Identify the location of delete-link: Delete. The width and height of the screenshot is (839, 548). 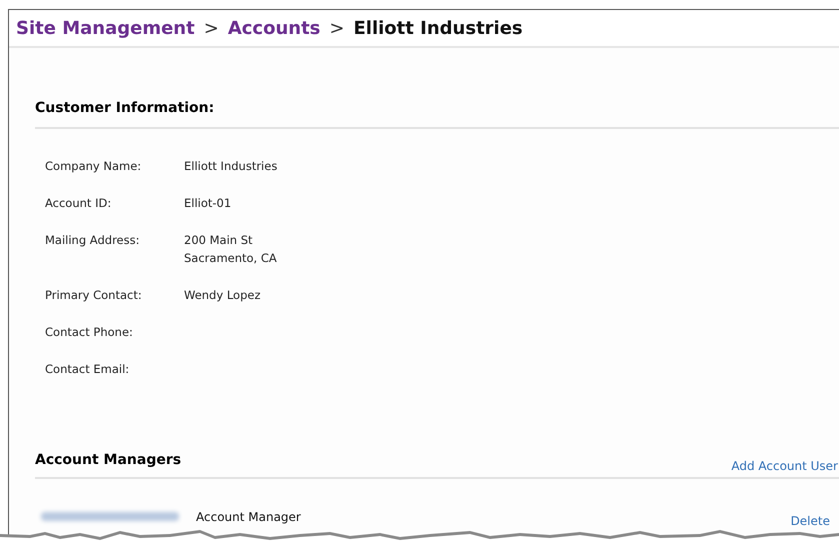
(810, 521).